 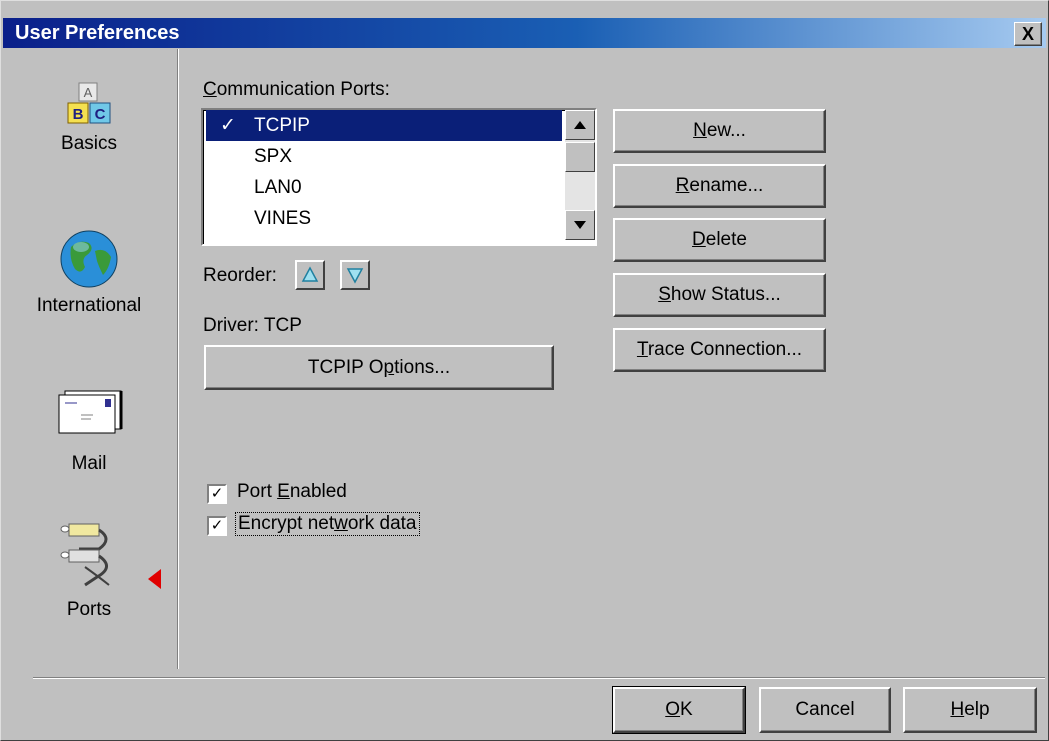 I want to click on sidebar-item-label: Basics, so click(x=89, y=143).